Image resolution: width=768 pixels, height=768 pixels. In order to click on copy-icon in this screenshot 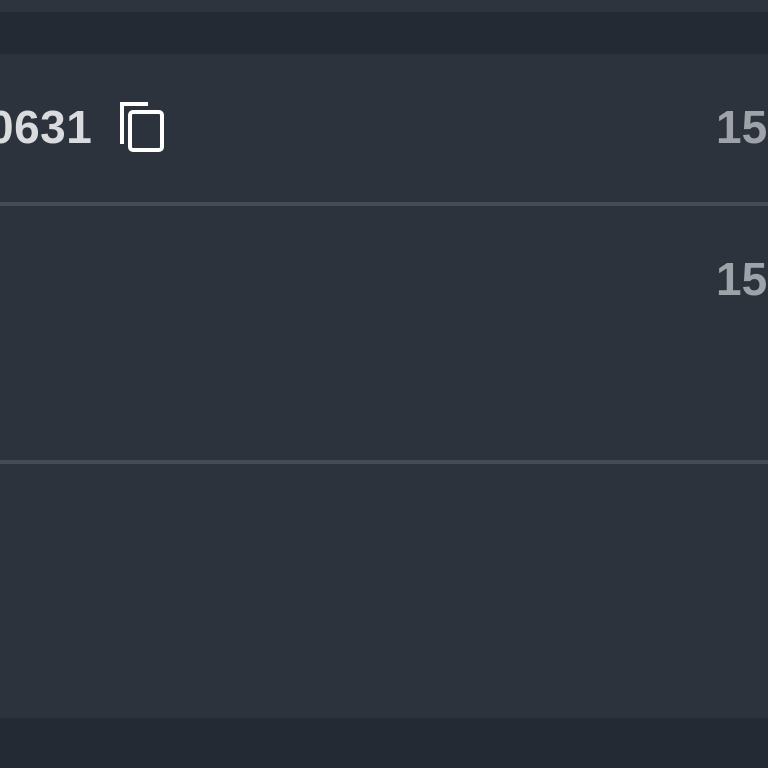, I will do `click(142, 127)`.